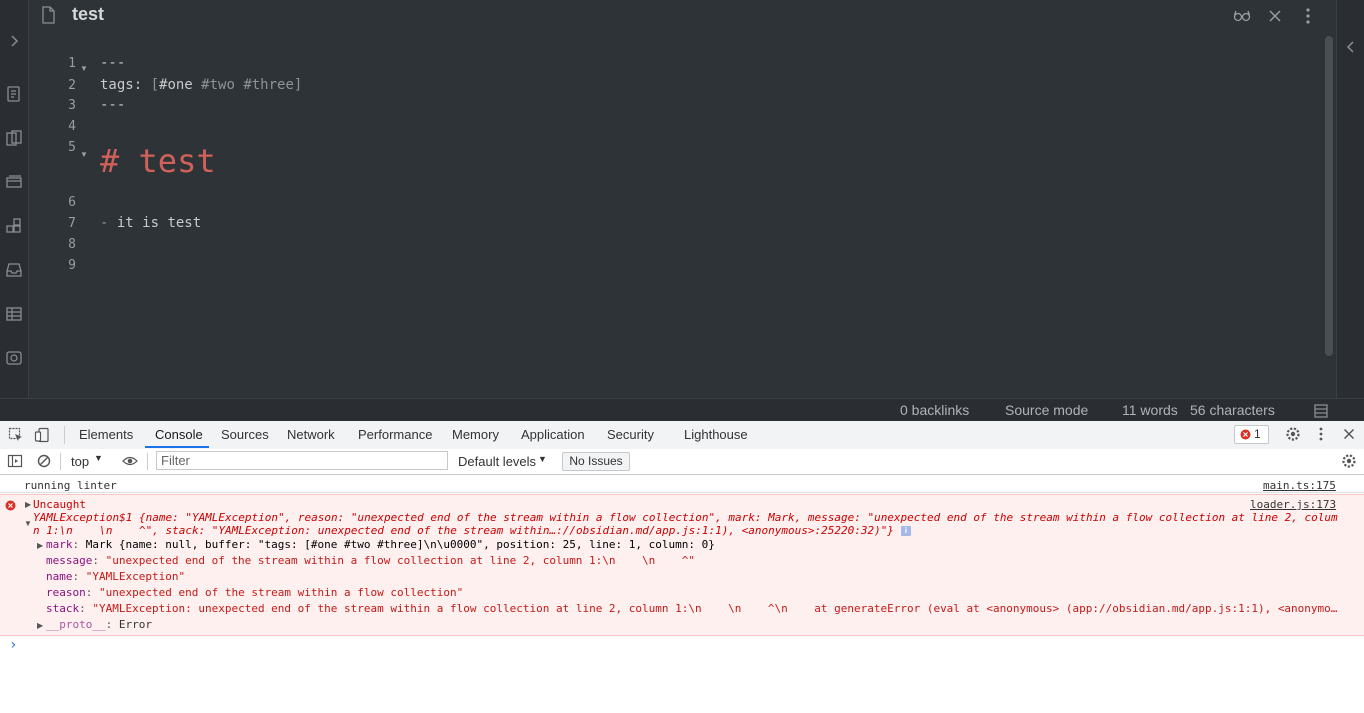 The height and width of the screenshot is (713, 1364). Describe the element at coordinates (42, 435) in the screenshot. I see `device-toolbar-icon` at that location.